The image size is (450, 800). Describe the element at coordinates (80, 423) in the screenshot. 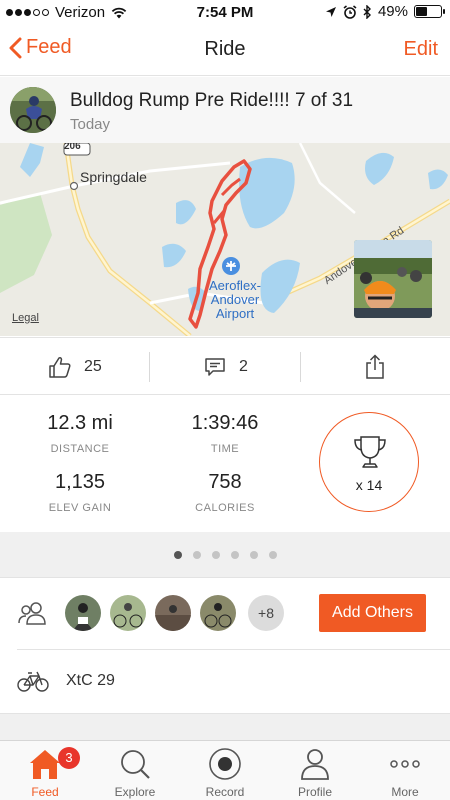

I see `distance-value: 12.3 mi` at that location.